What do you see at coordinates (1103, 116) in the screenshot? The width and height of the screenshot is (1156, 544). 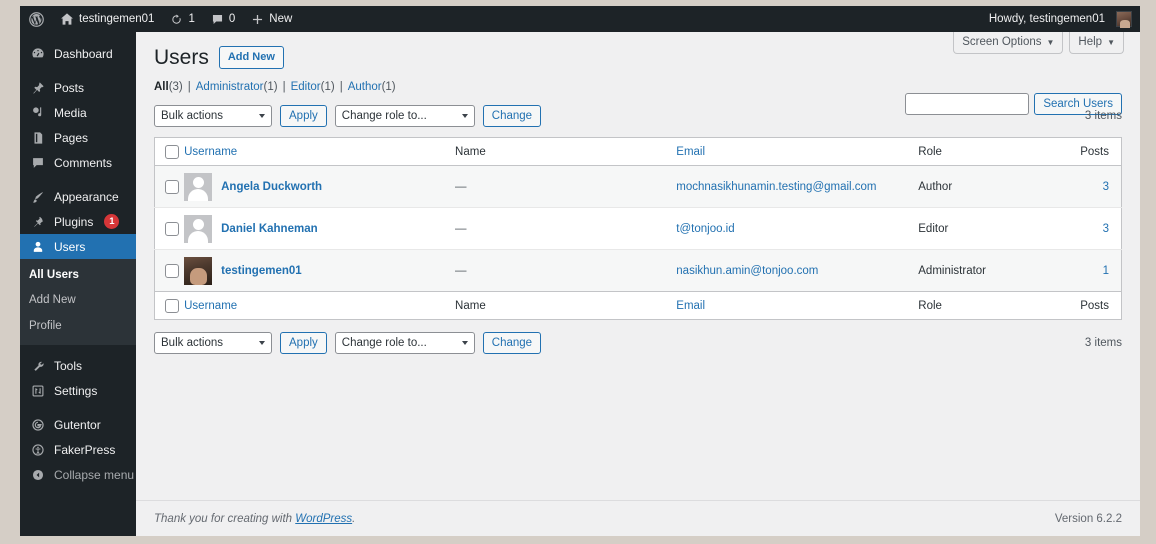 I see `items-count-top: 3 items` at bounding box center [1103, 116].